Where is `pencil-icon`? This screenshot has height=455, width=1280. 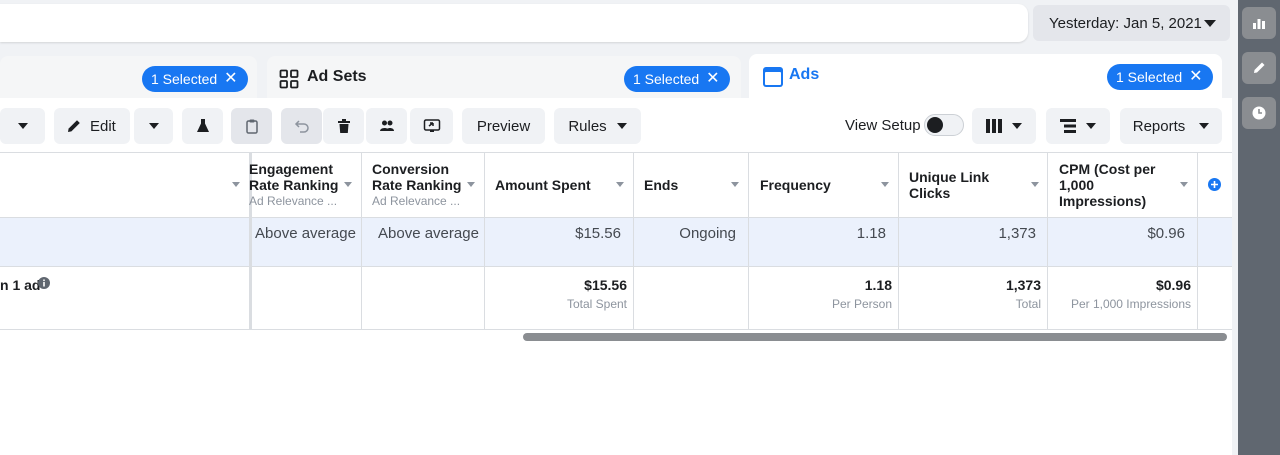
pencil-icon is located at coordinates (74, 126).